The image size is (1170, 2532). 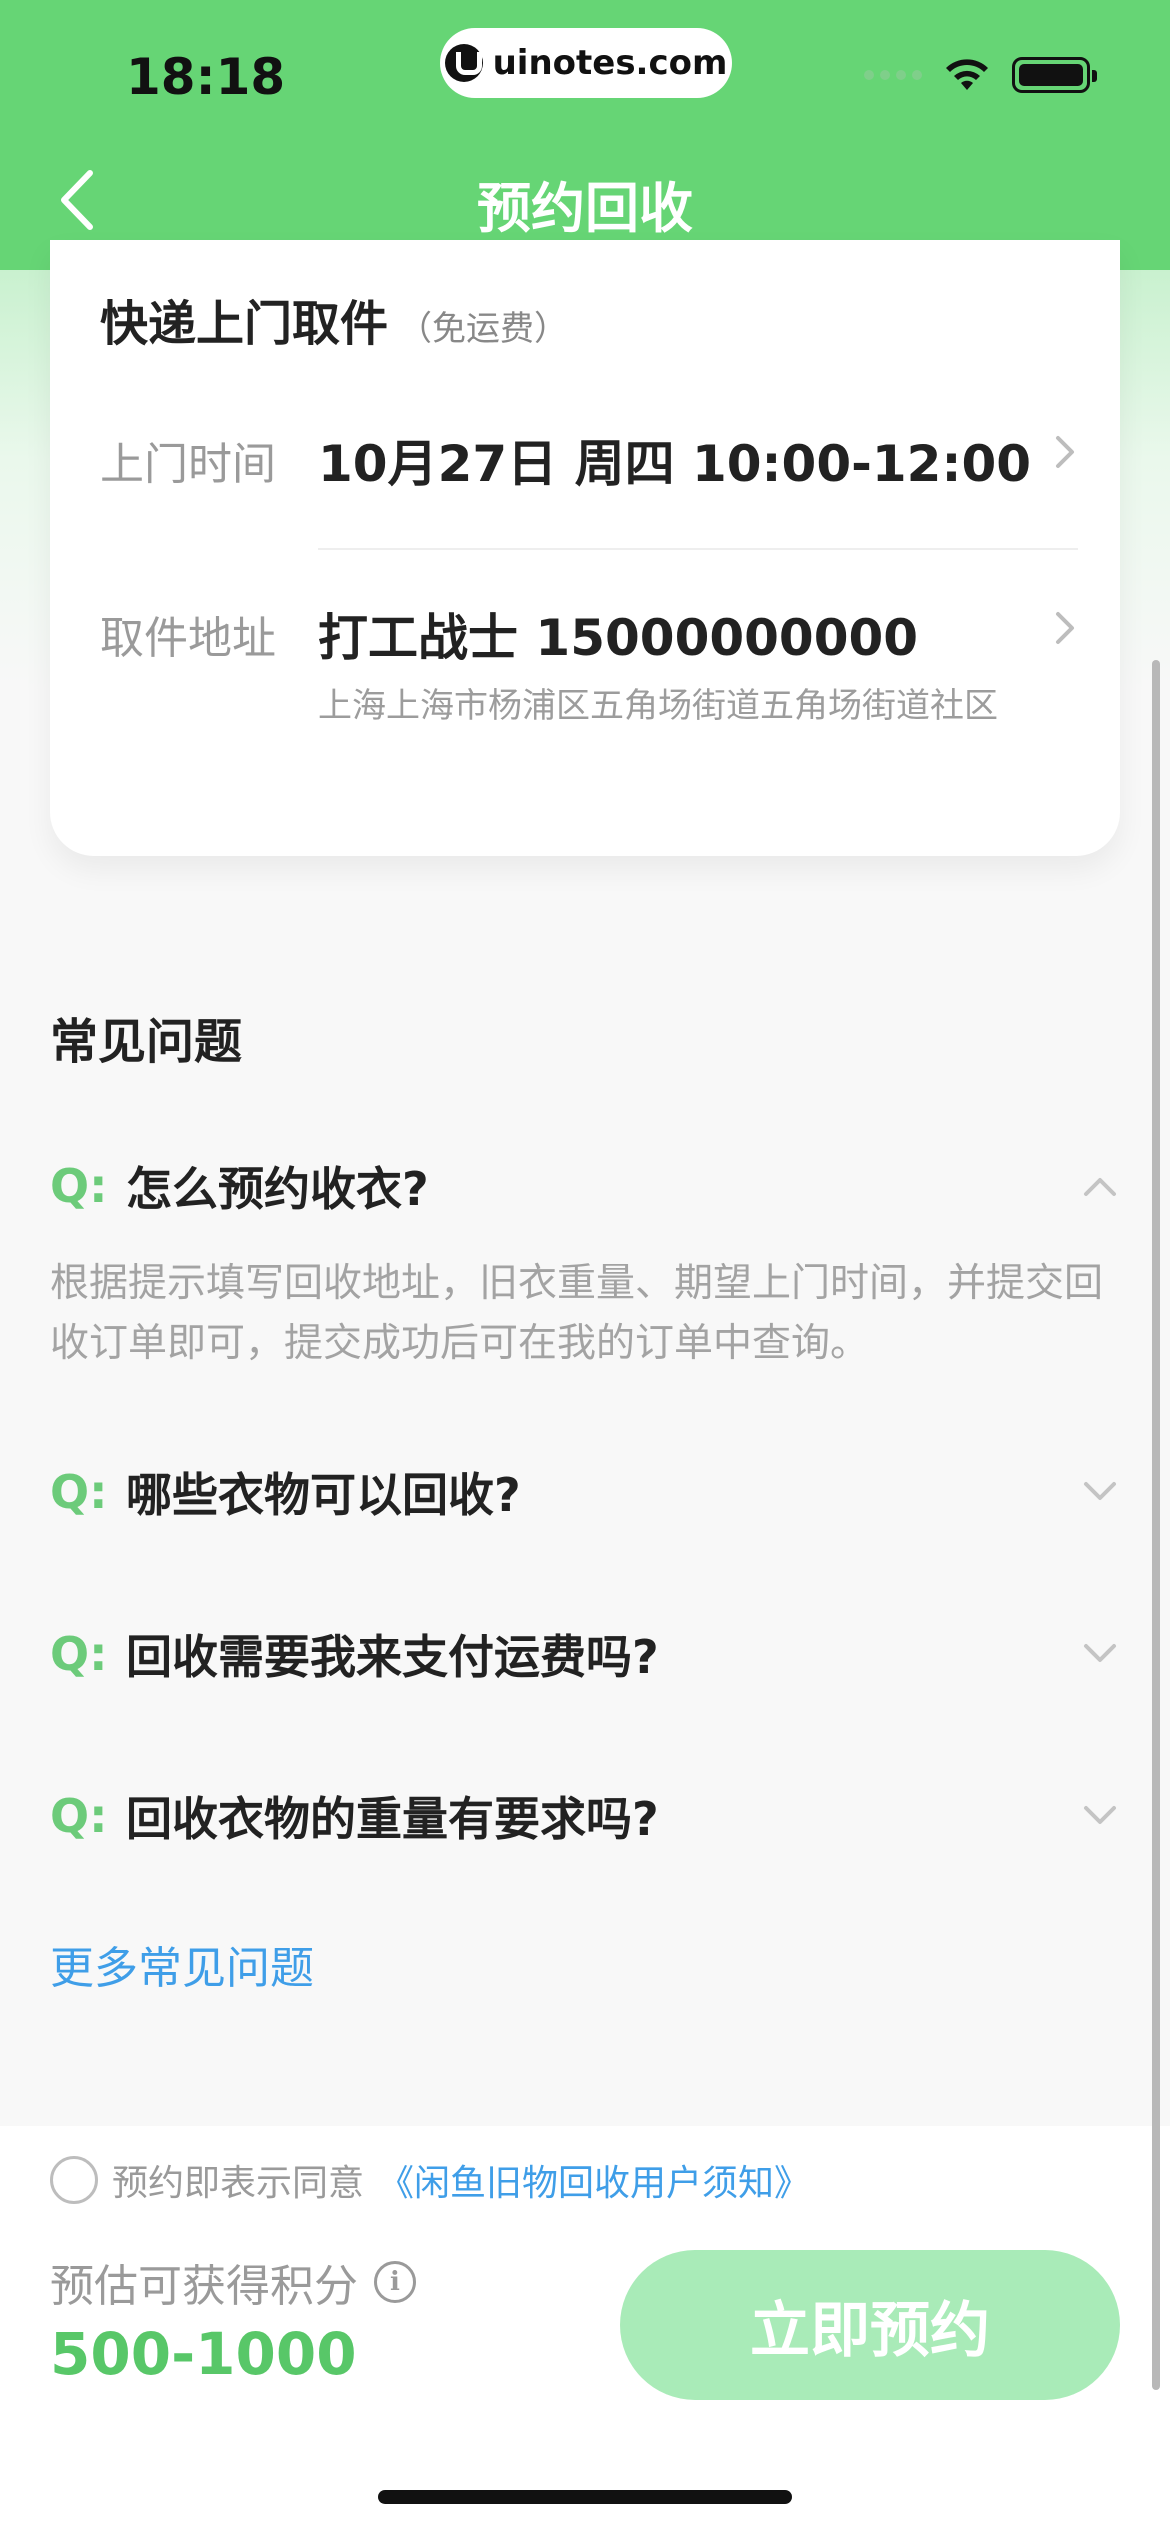 What do you see at coordinates (610, 63) in the screenshot?
I see `url-text: uinotes.com` at bounding box center [610, 63].